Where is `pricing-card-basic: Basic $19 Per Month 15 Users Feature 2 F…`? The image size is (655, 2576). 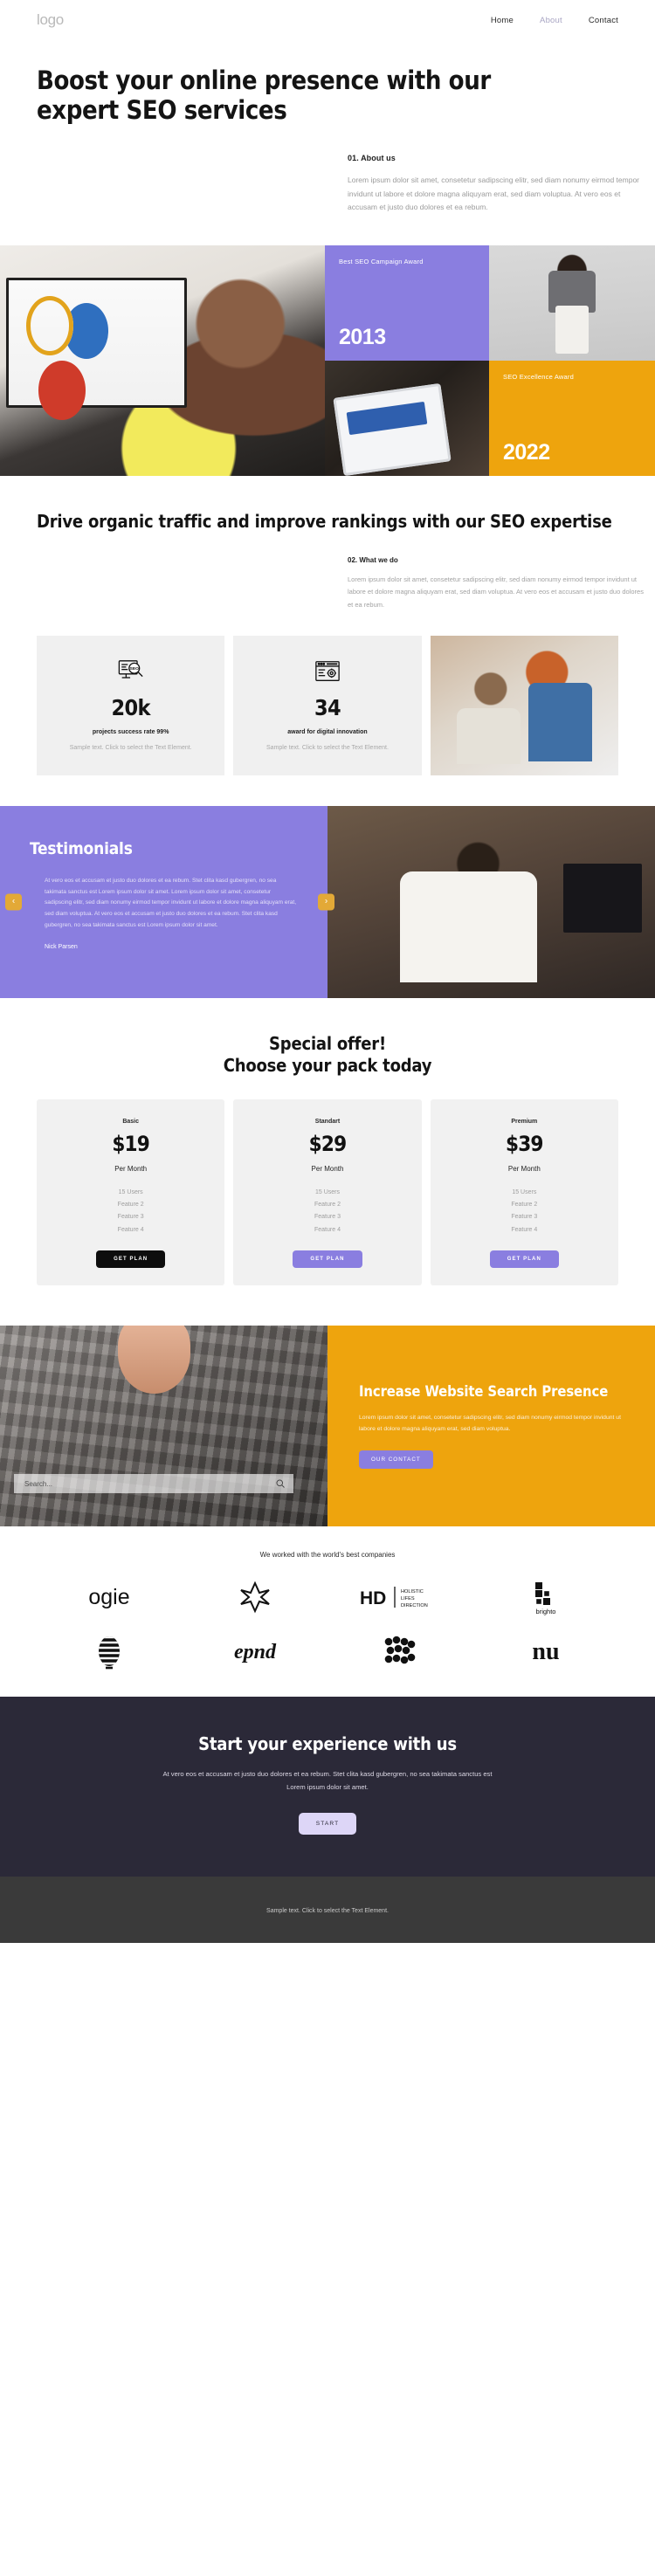 pricing-card-basic: Basic $19 Per Month 15 Users Feature 2 F… is located at coordinates (131, 1192).